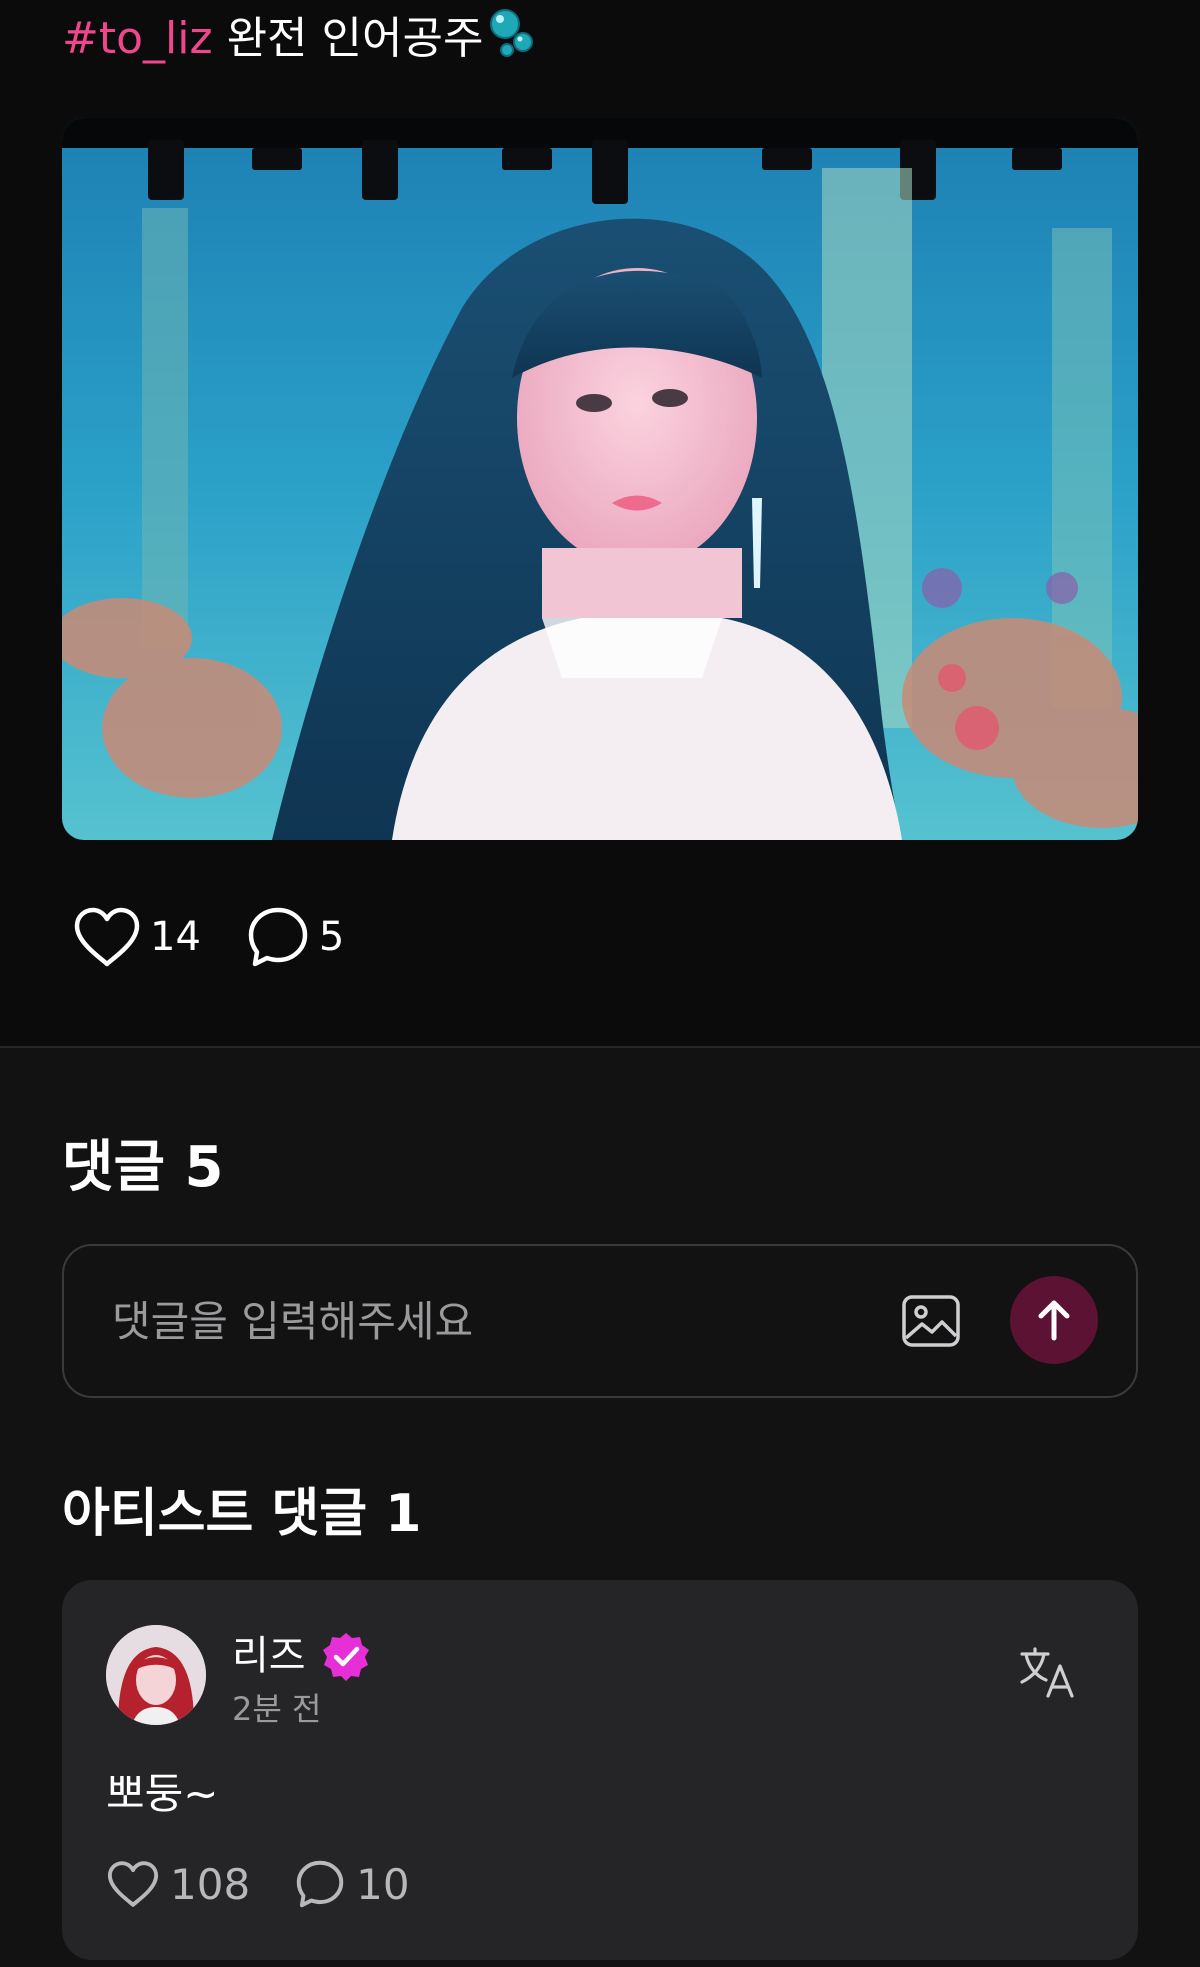  I want to click on caption-text: 완전 인어공주, so click(348, 38).